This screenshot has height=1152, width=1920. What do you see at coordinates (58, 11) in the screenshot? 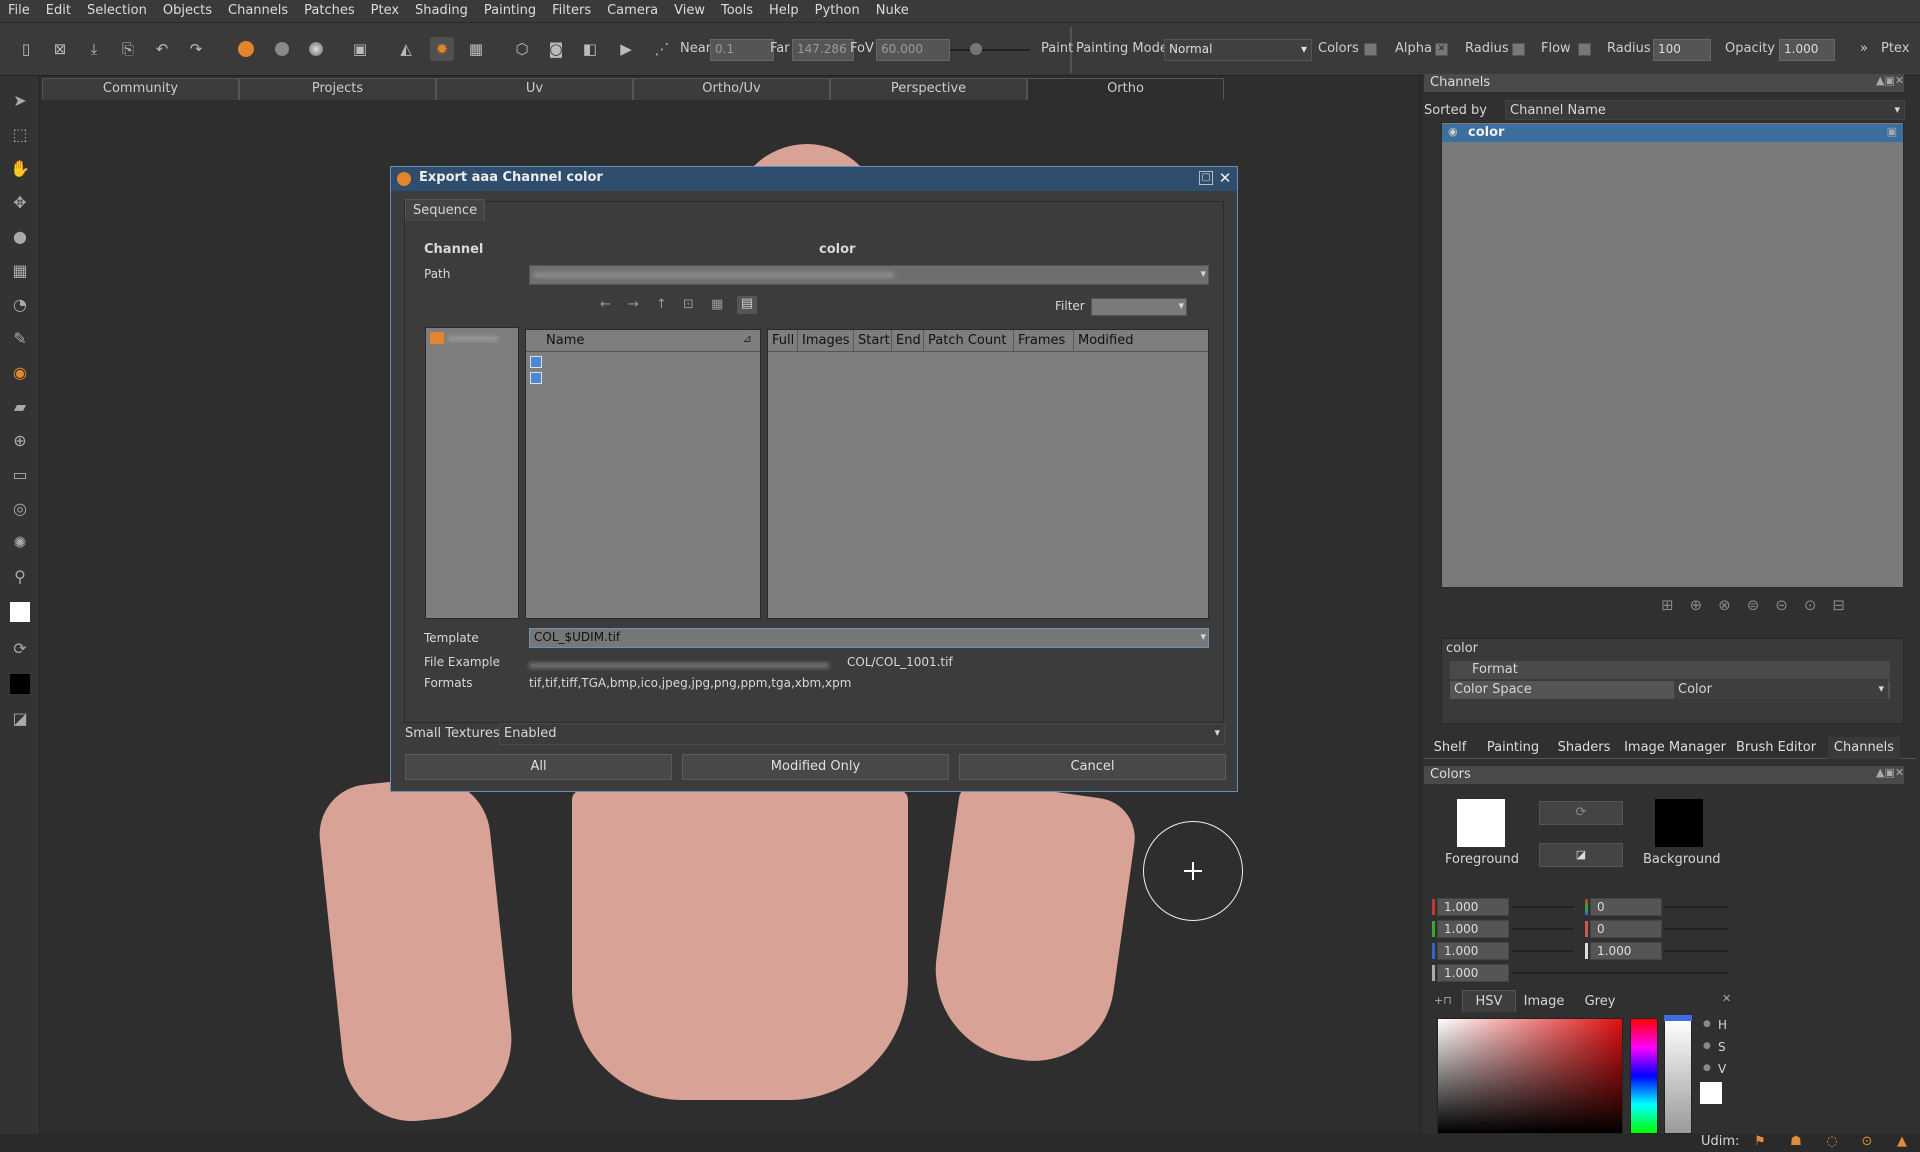
I see `menu-edit: Edit` at bounding box center [58, 11].